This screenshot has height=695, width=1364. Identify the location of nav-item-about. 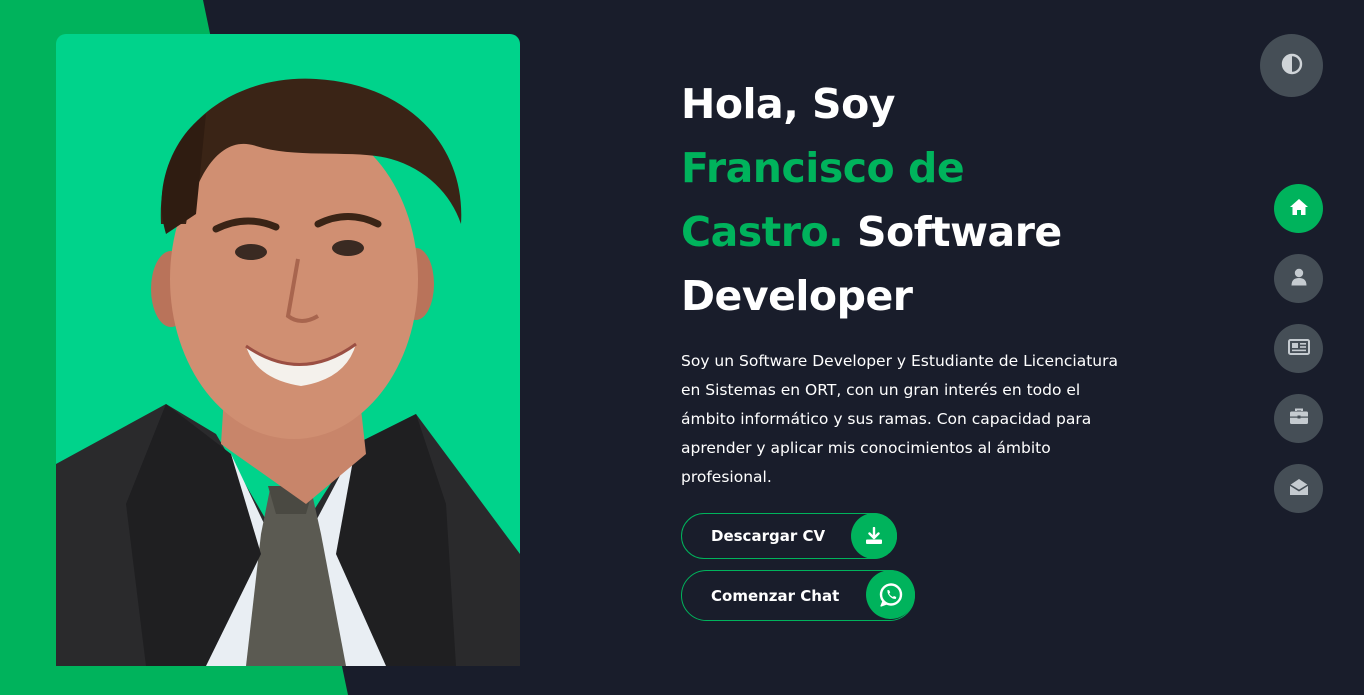
(1298, 278).